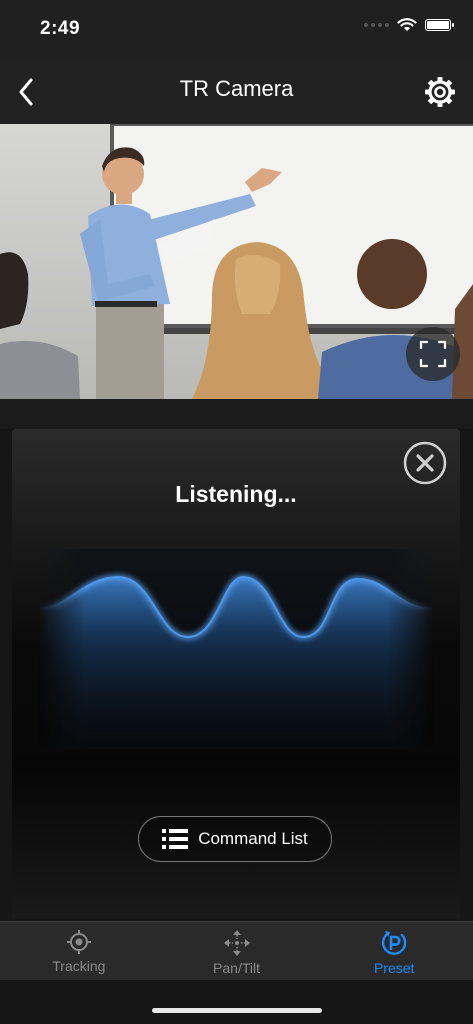 This screenshot has width=473, height=1024. Describe the element at coordinates (236, 30) in the screenshot. I see `status-bar: 2:49` at that location.